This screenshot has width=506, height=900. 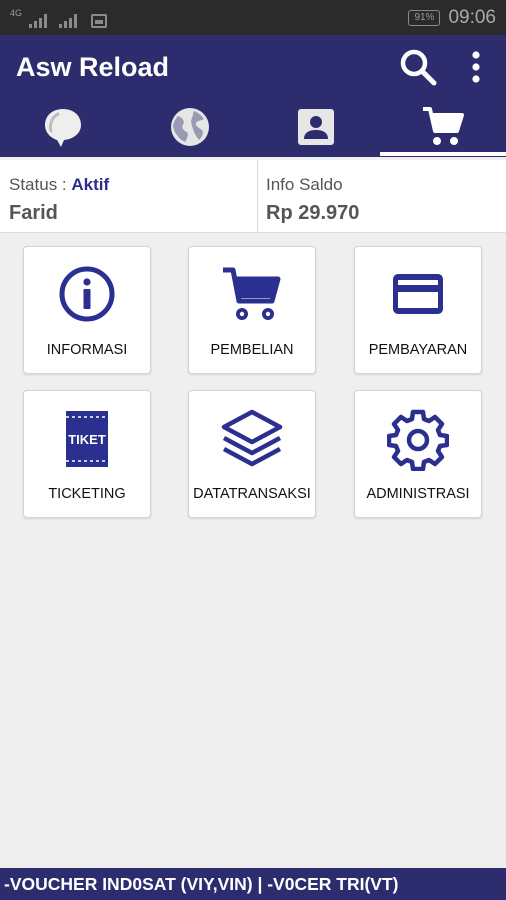 I want to click on chat-bubble-icon, so click(x=63, y=128).